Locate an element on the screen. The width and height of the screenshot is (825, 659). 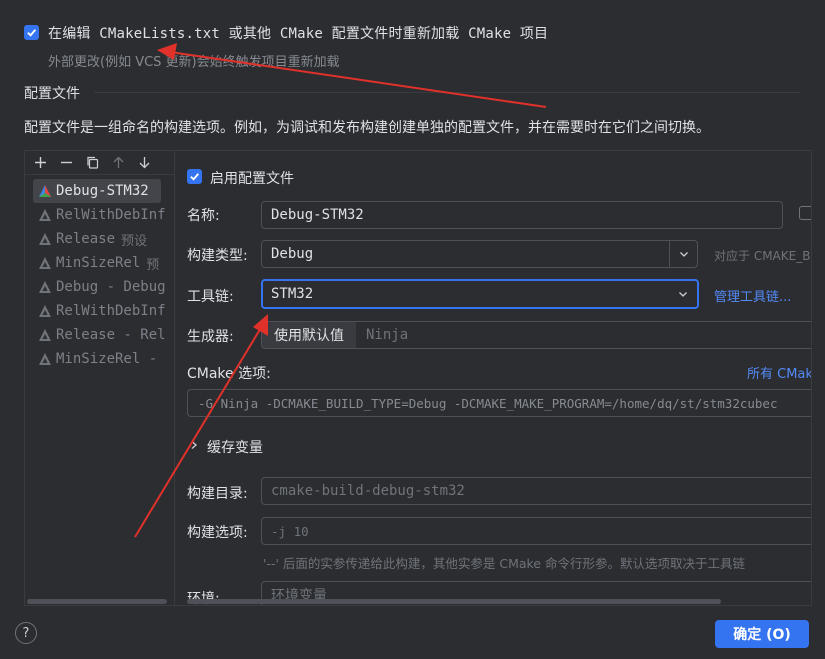
generator-value: Ninja is located at coordinates (387, 335).